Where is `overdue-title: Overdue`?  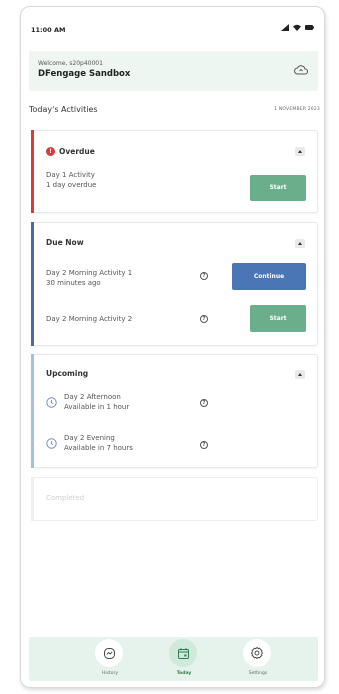
overdue-title: Overdue is located at coordinates (77, 151).